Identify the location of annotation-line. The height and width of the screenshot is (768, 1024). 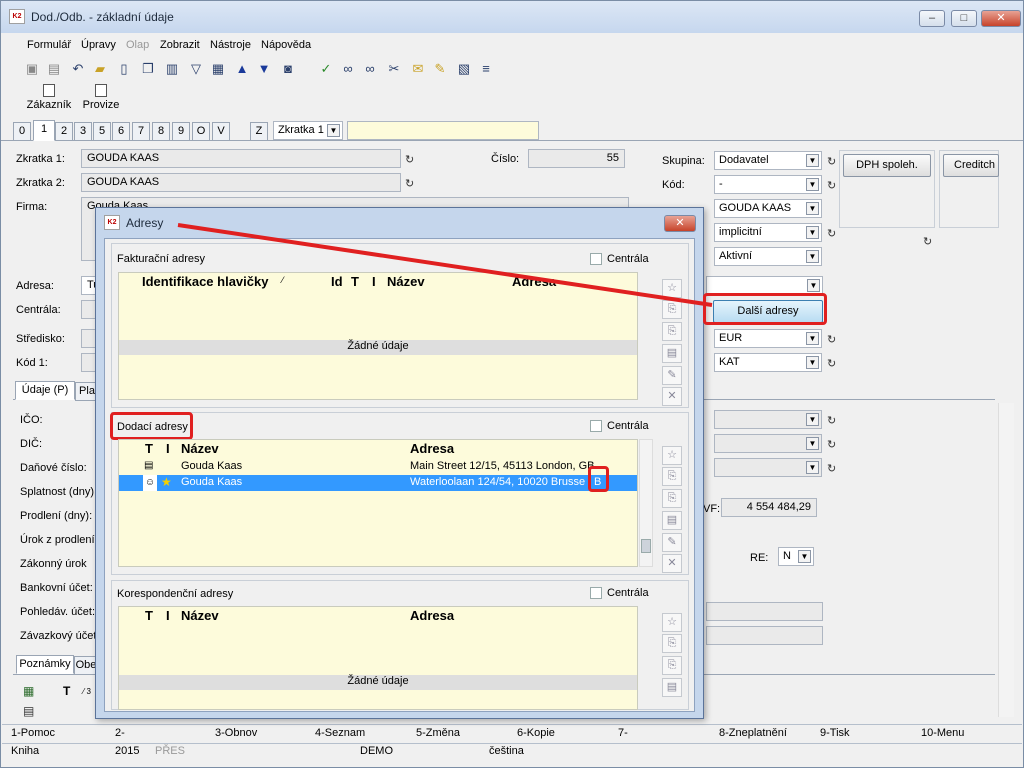
(445, 265).